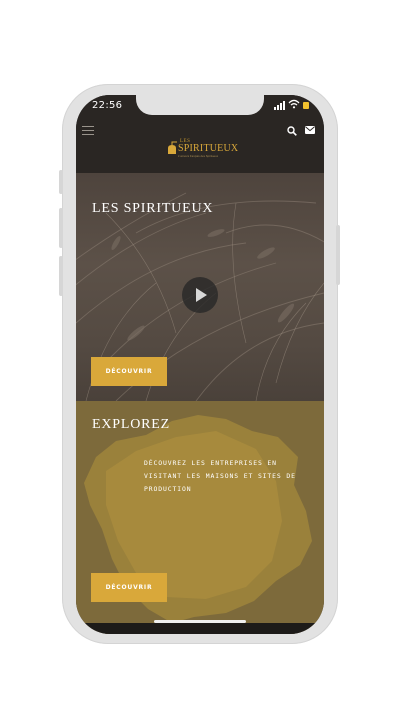 The width and height of the screenshot is (408, 721). What do you see at coordinates (129, 587) in the screenshot?
I see `explore-discover-button: DÉCOUVRIR` at bounding box center [129, 587].